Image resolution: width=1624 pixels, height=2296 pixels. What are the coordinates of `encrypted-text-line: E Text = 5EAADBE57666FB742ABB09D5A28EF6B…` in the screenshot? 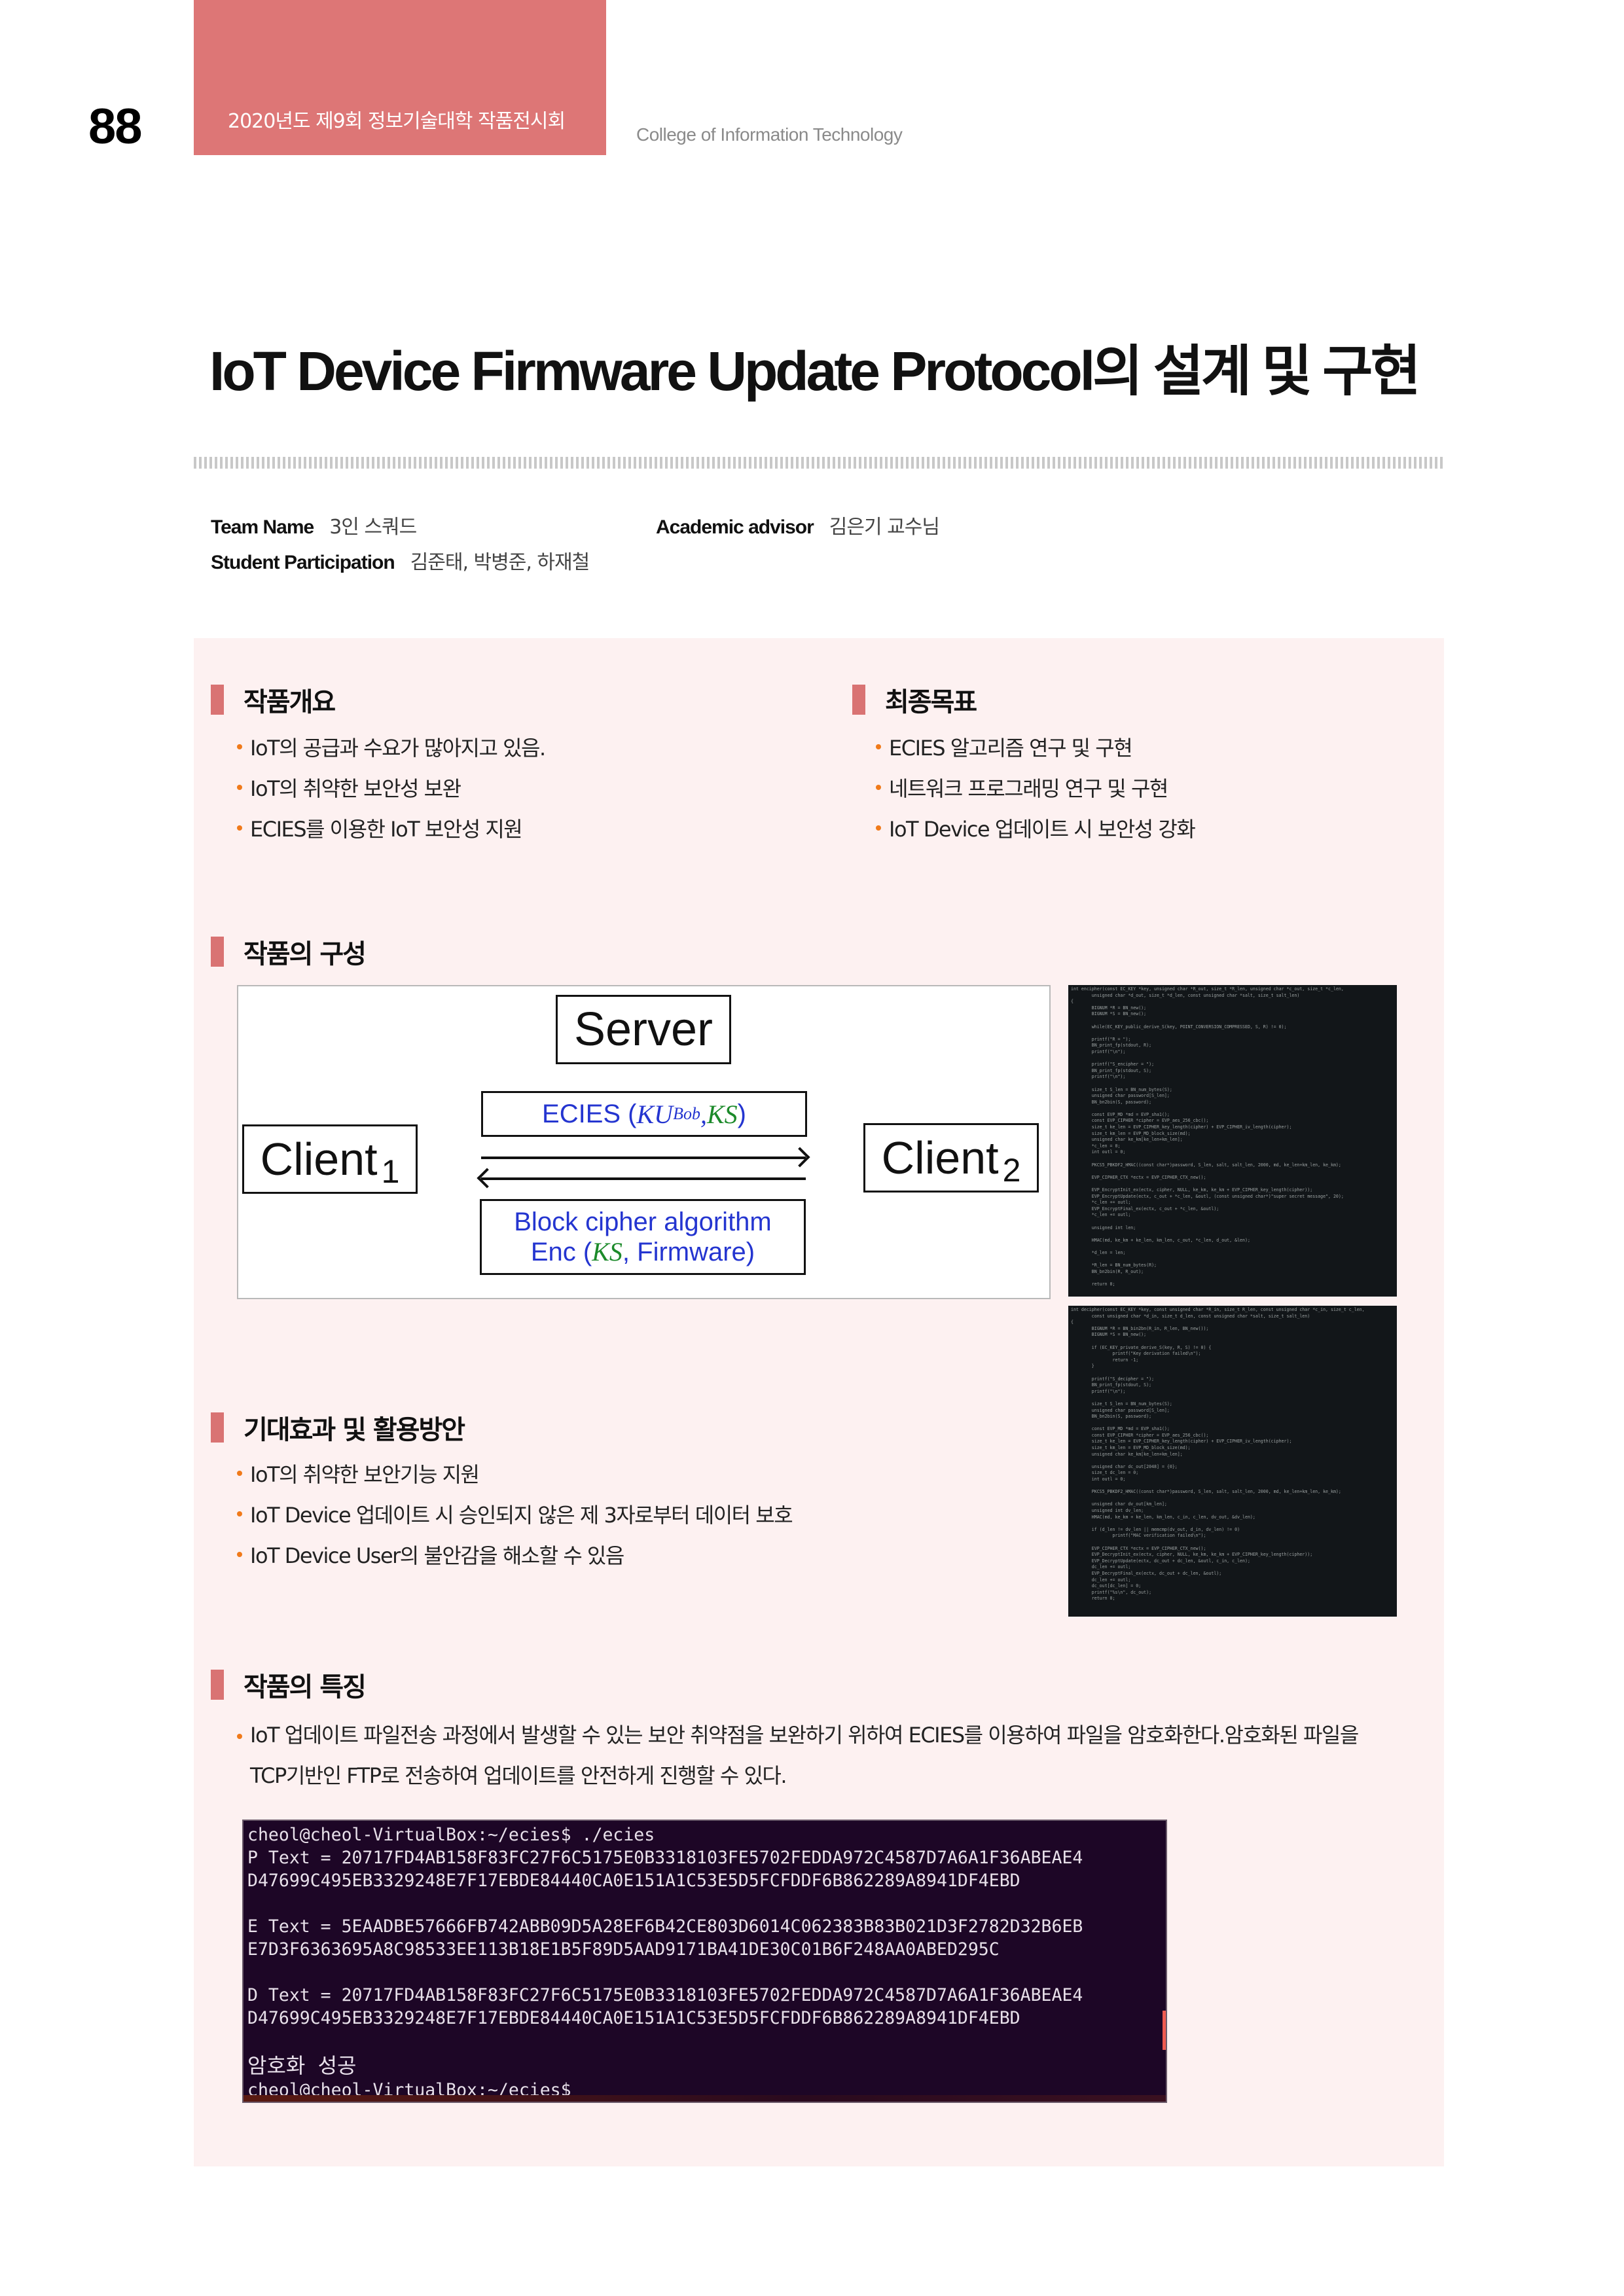 It's located at (665, 1926).